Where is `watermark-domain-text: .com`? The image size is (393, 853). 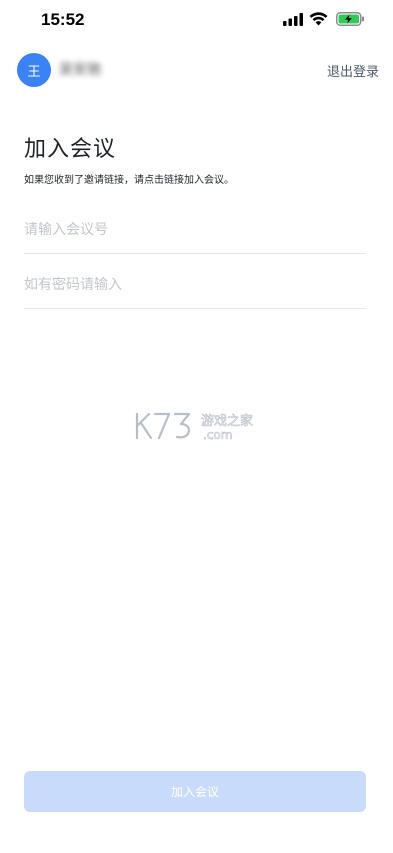 watermark-domain-text: .com is located at coordinates (217, 435).